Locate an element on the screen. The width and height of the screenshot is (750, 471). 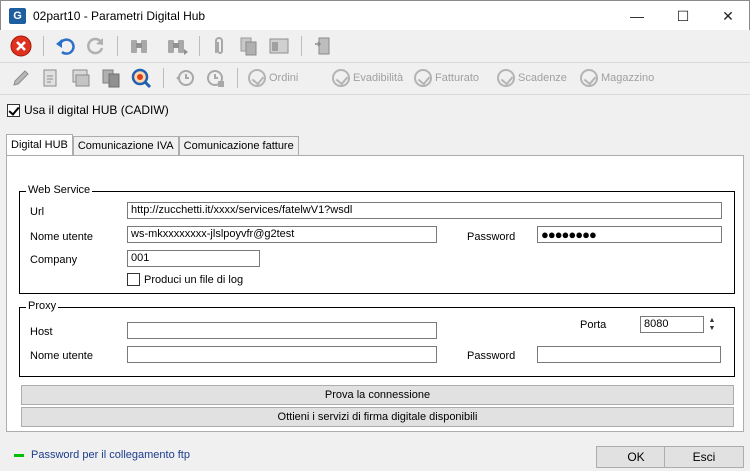
spin-up-icon: ▲ is located at coordinates (712, 321).